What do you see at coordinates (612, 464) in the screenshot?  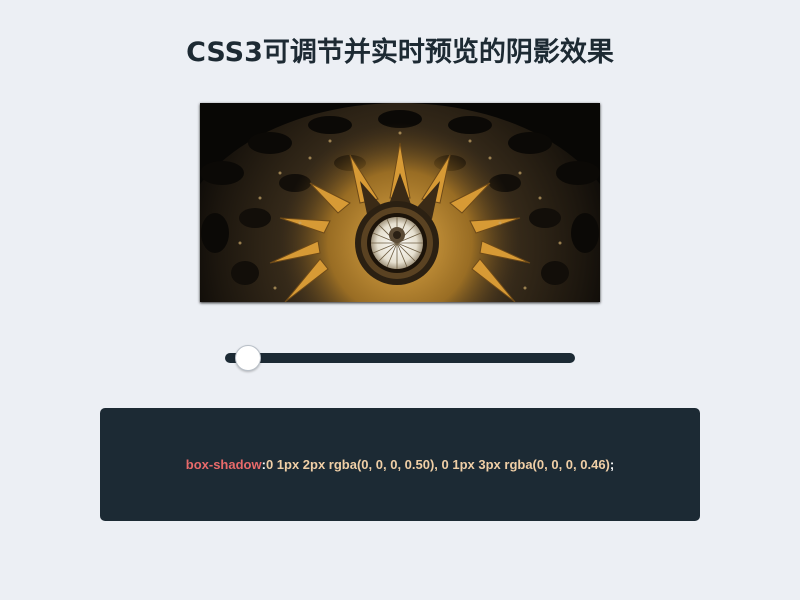 I see `css-terminator: ;` at bounding box center [612, 464].